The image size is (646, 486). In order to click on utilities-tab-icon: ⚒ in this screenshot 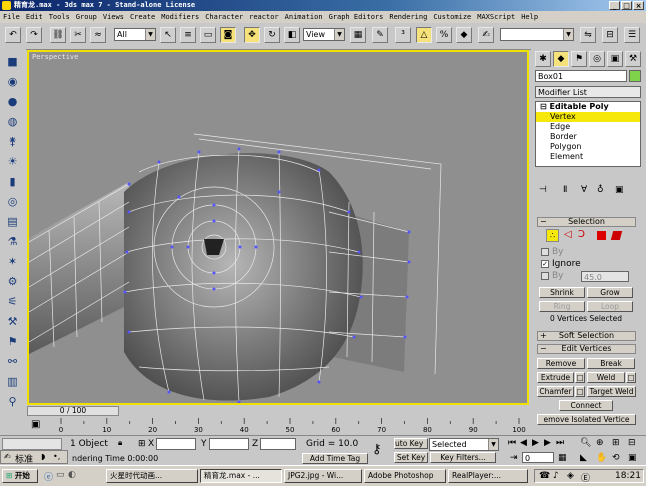, I will do `click(633, 59)`.